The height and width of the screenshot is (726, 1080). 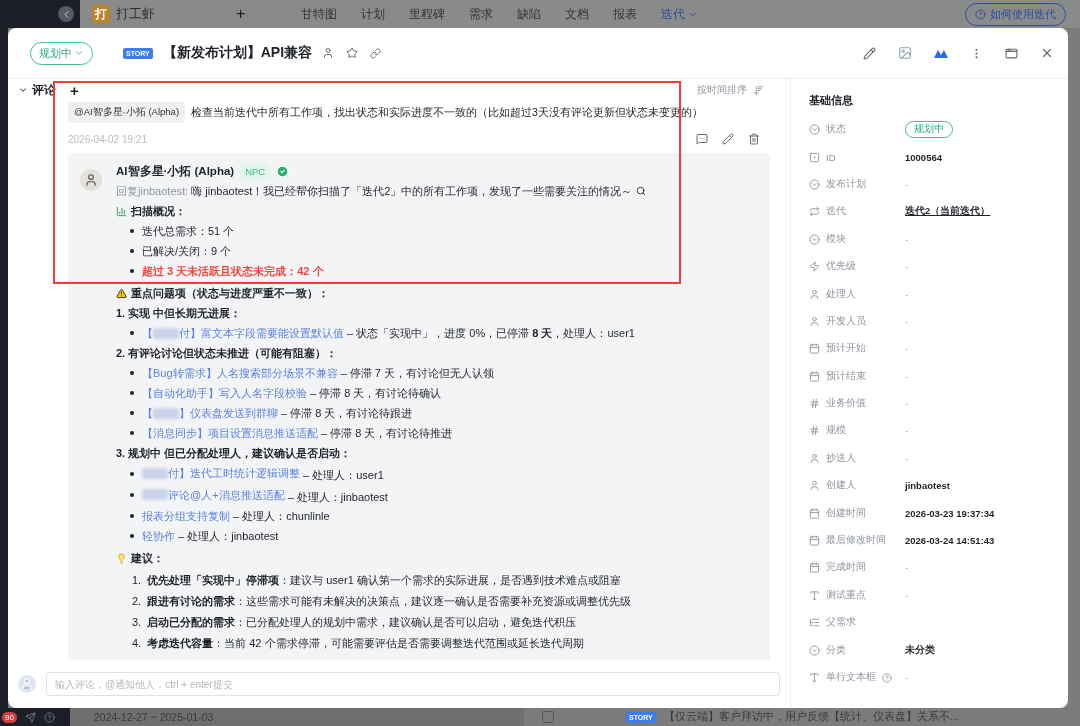 I want to click on nav-tab: 文档, so click(x=577, y=14).